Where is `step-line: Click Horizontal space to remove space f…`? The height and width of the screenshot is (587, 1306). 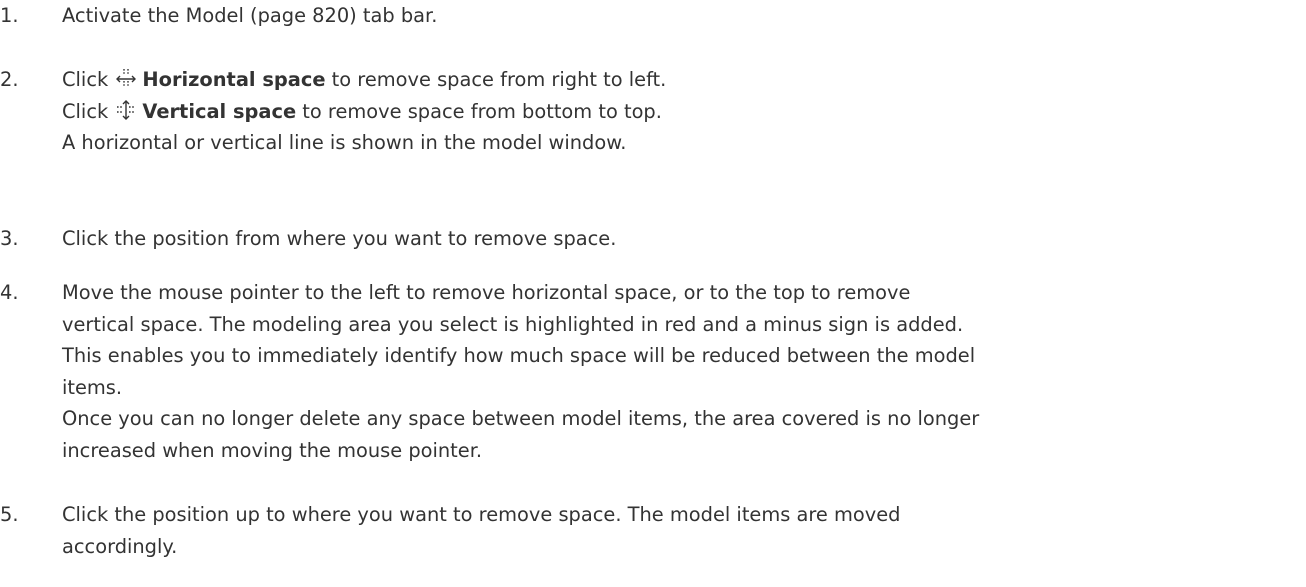
step-line: Click Horizontal space to remove space f… is located at coordinates (364, 80).